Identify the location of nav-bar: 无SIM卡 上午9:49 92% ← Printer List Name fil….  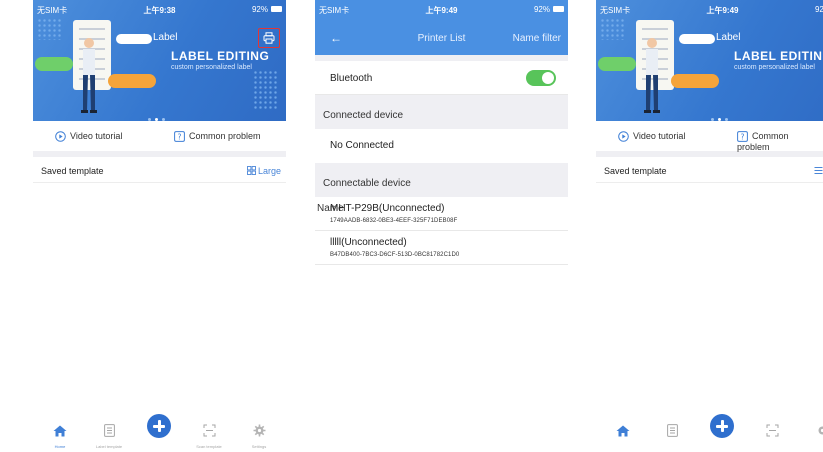
(441, 27).